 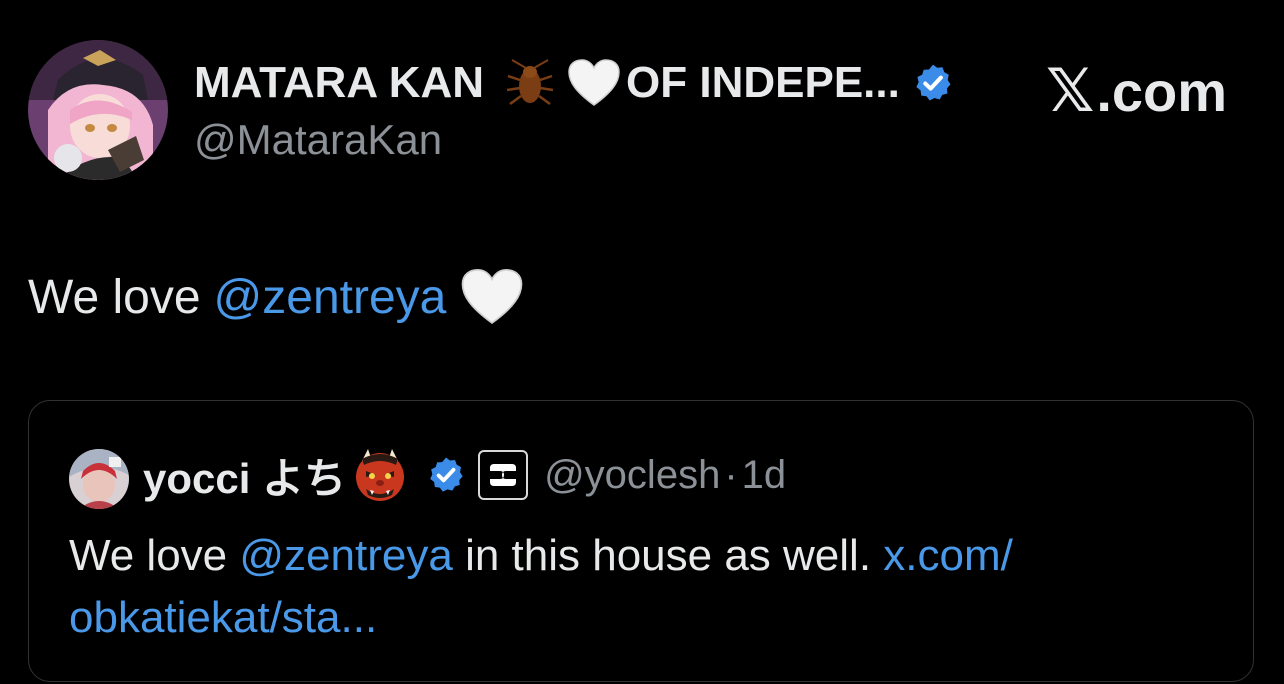 I want to click on tweet-mention-link: @zentreya, so click(x=330, y=297).